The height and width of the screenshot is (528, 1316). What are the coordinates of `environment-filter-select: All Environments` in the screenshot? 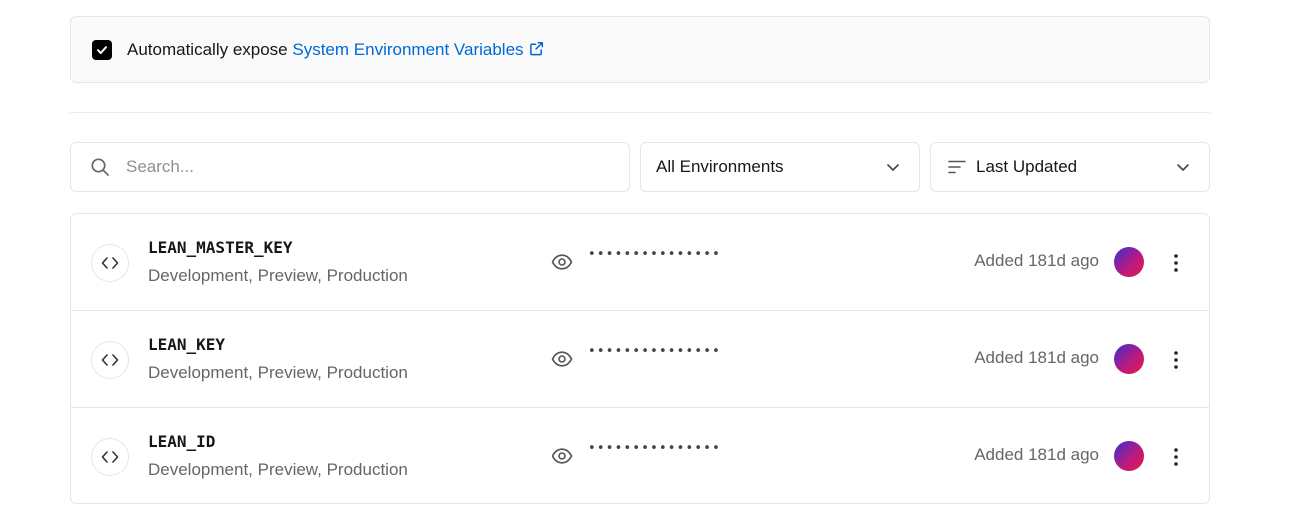 It's located at (780, 167).